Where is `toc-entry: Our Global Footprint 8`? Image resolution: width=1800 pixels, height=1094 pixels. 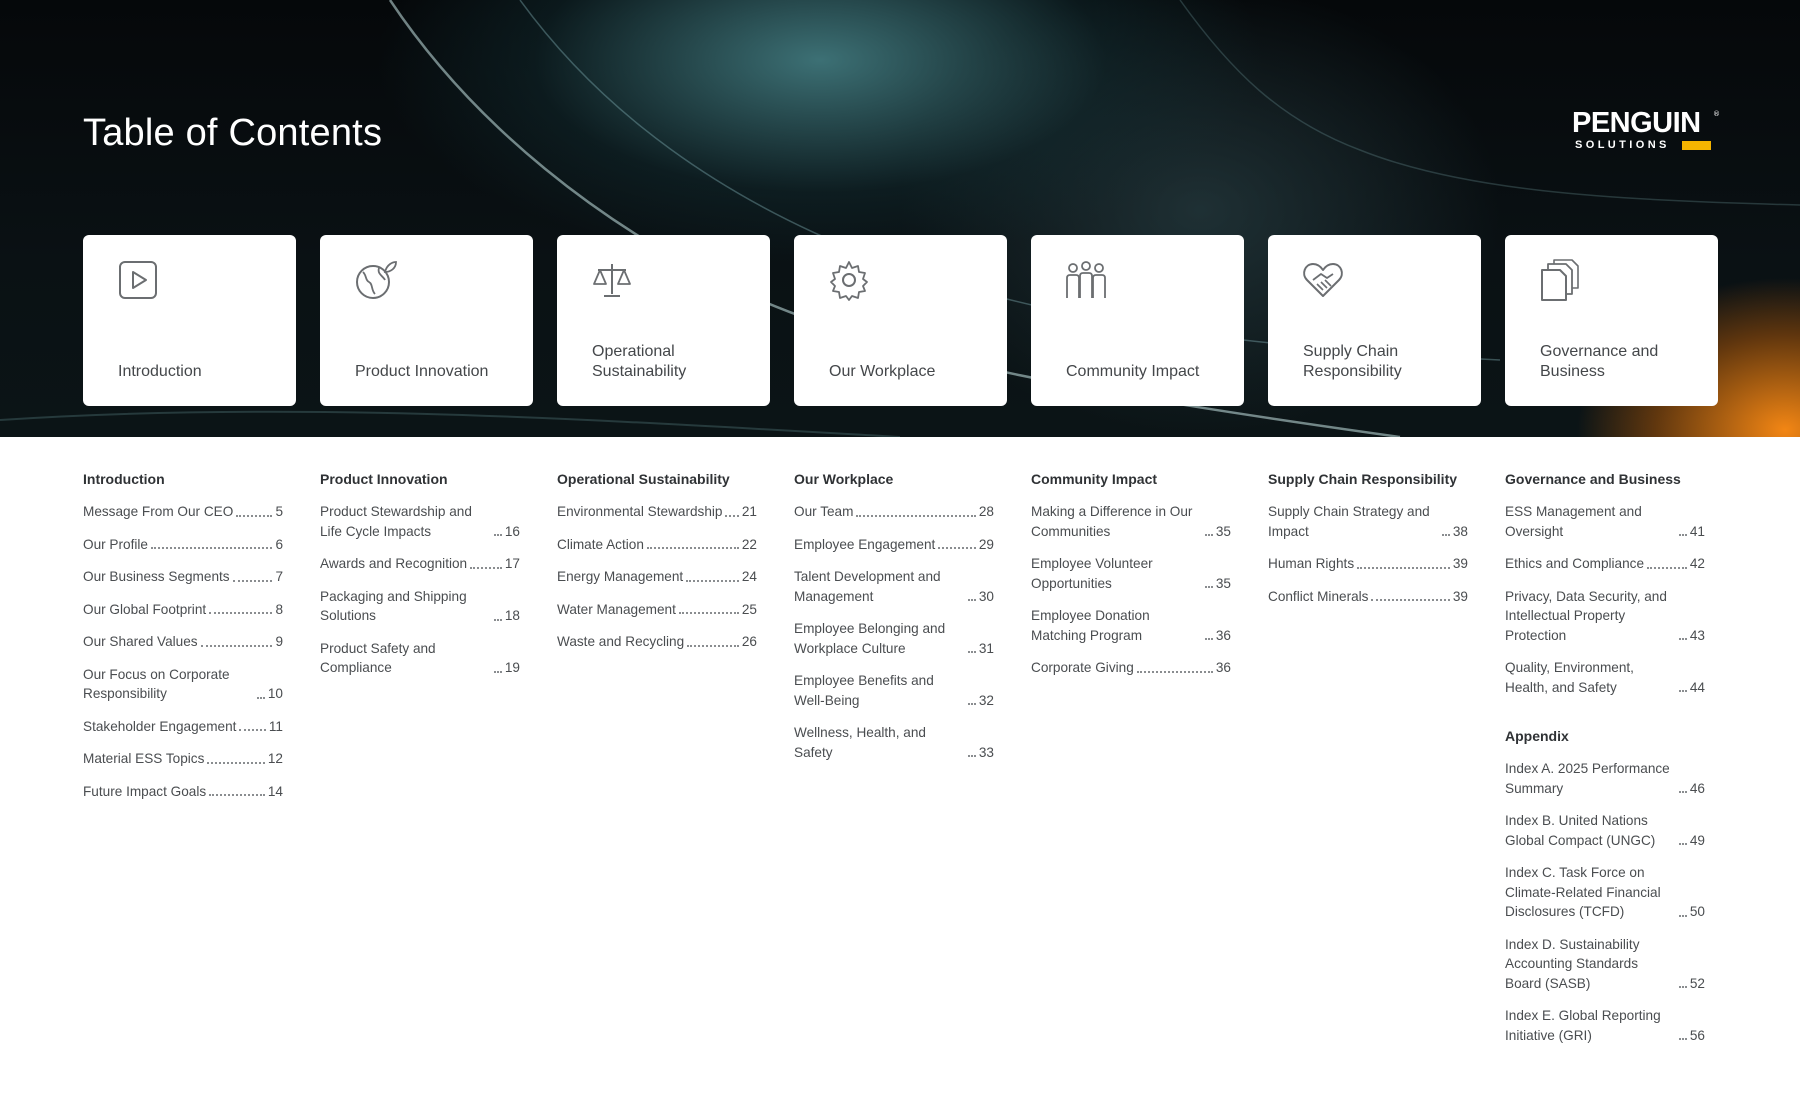 toc-entry: Our Global Footprint 8 is located at coordinates (183, 610).